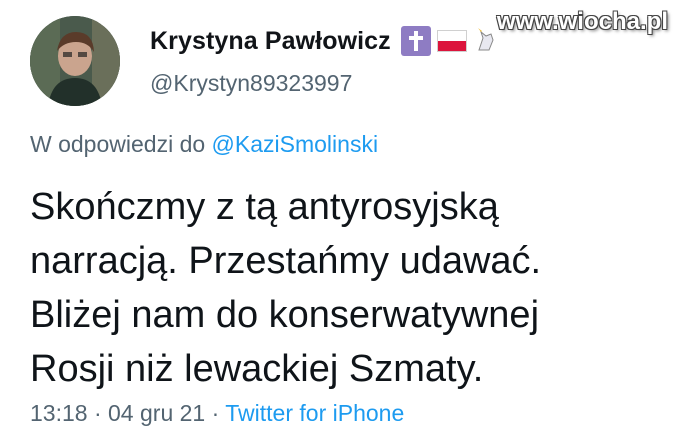 This screenshot has height=444, width=680. I want to click on tweet-date: 04 gru 21, so click(156, 413).